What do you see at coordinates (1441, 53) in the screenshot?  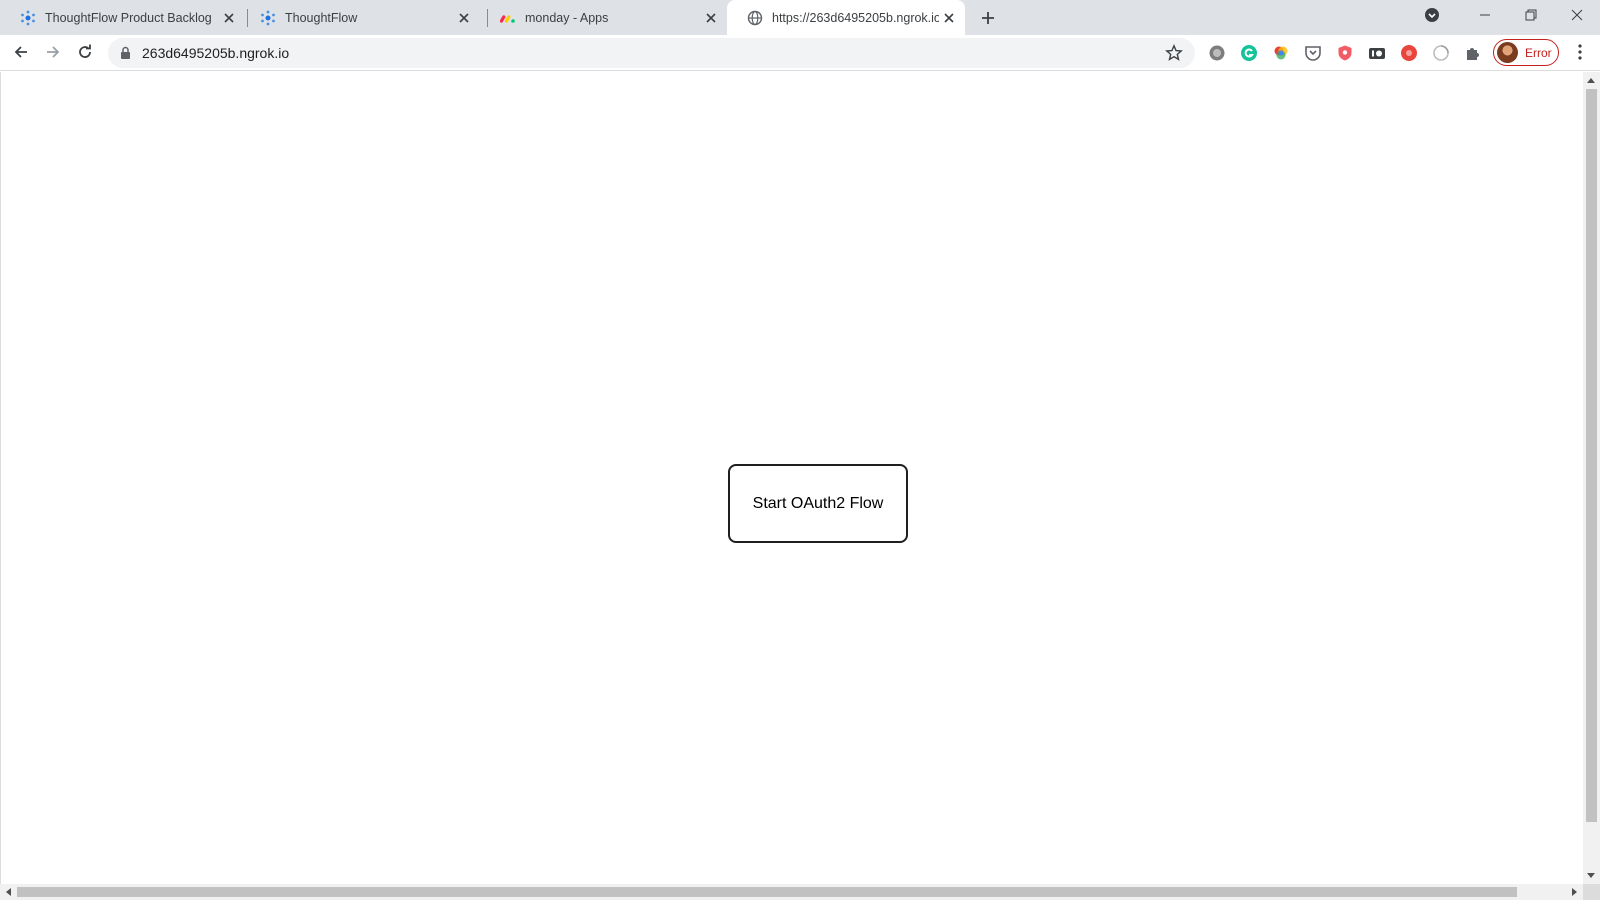 I see `ring-extension-icon` at bounding box center [1441, 53].